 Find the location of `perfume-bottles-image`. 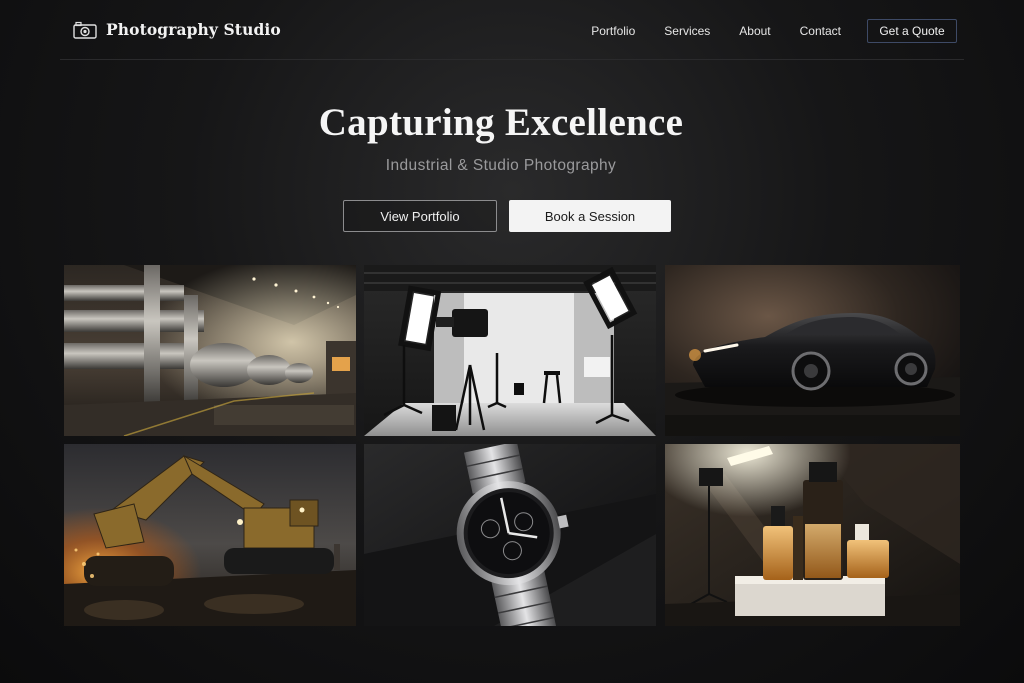

perfume-bottles-image is located at coordinates (812, 535).